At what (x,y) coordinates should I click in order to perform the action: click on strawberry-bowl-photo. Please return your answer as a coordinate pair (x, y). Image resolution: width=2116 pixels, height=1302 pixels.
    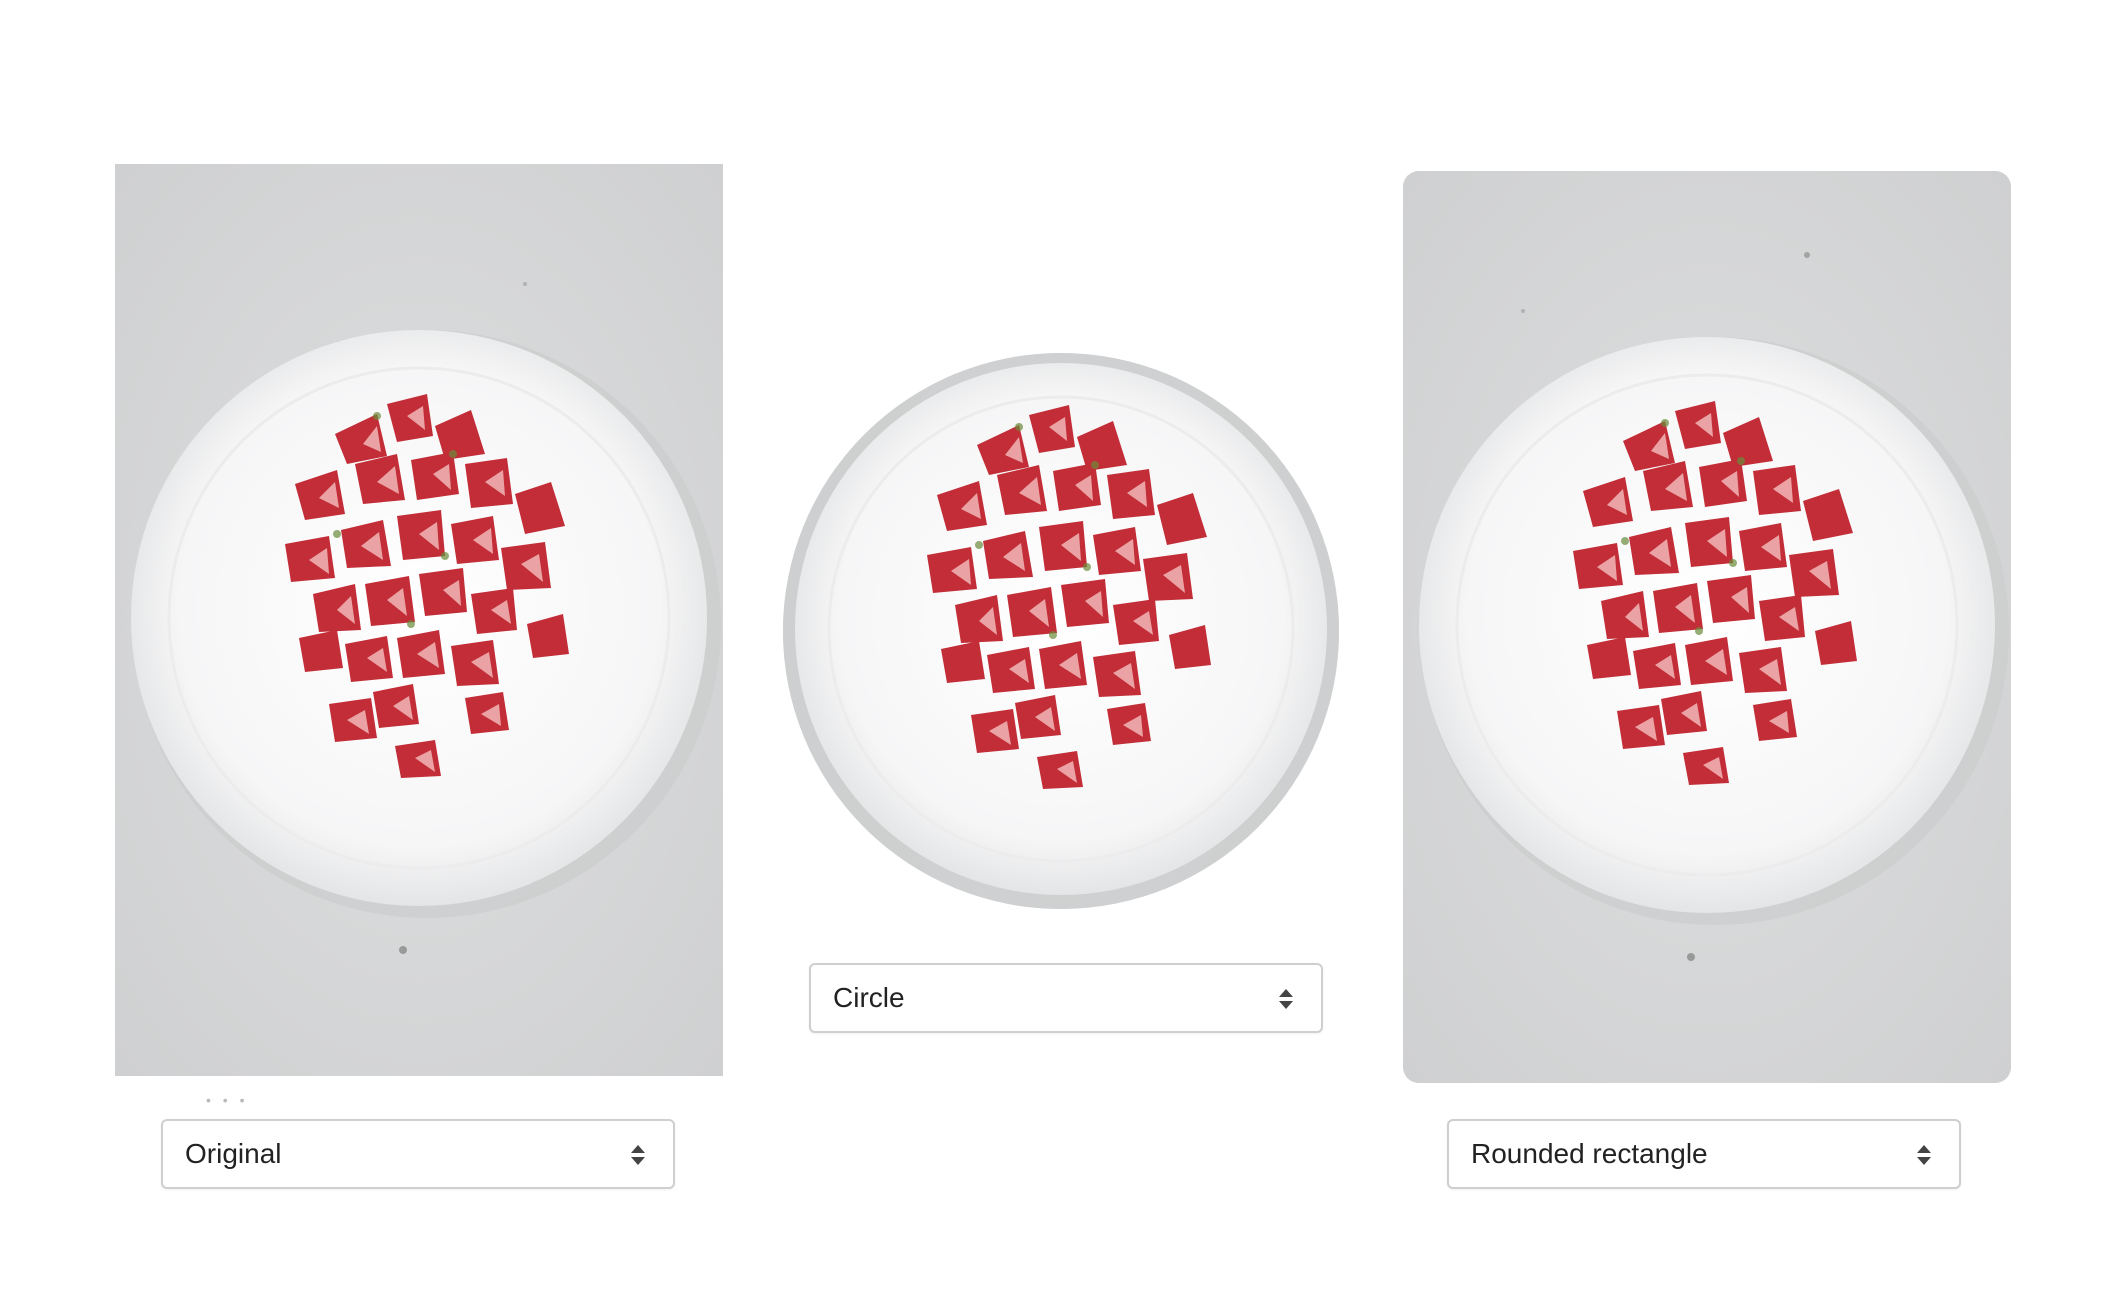
    Looking at the image, I should click on (1061, 631).